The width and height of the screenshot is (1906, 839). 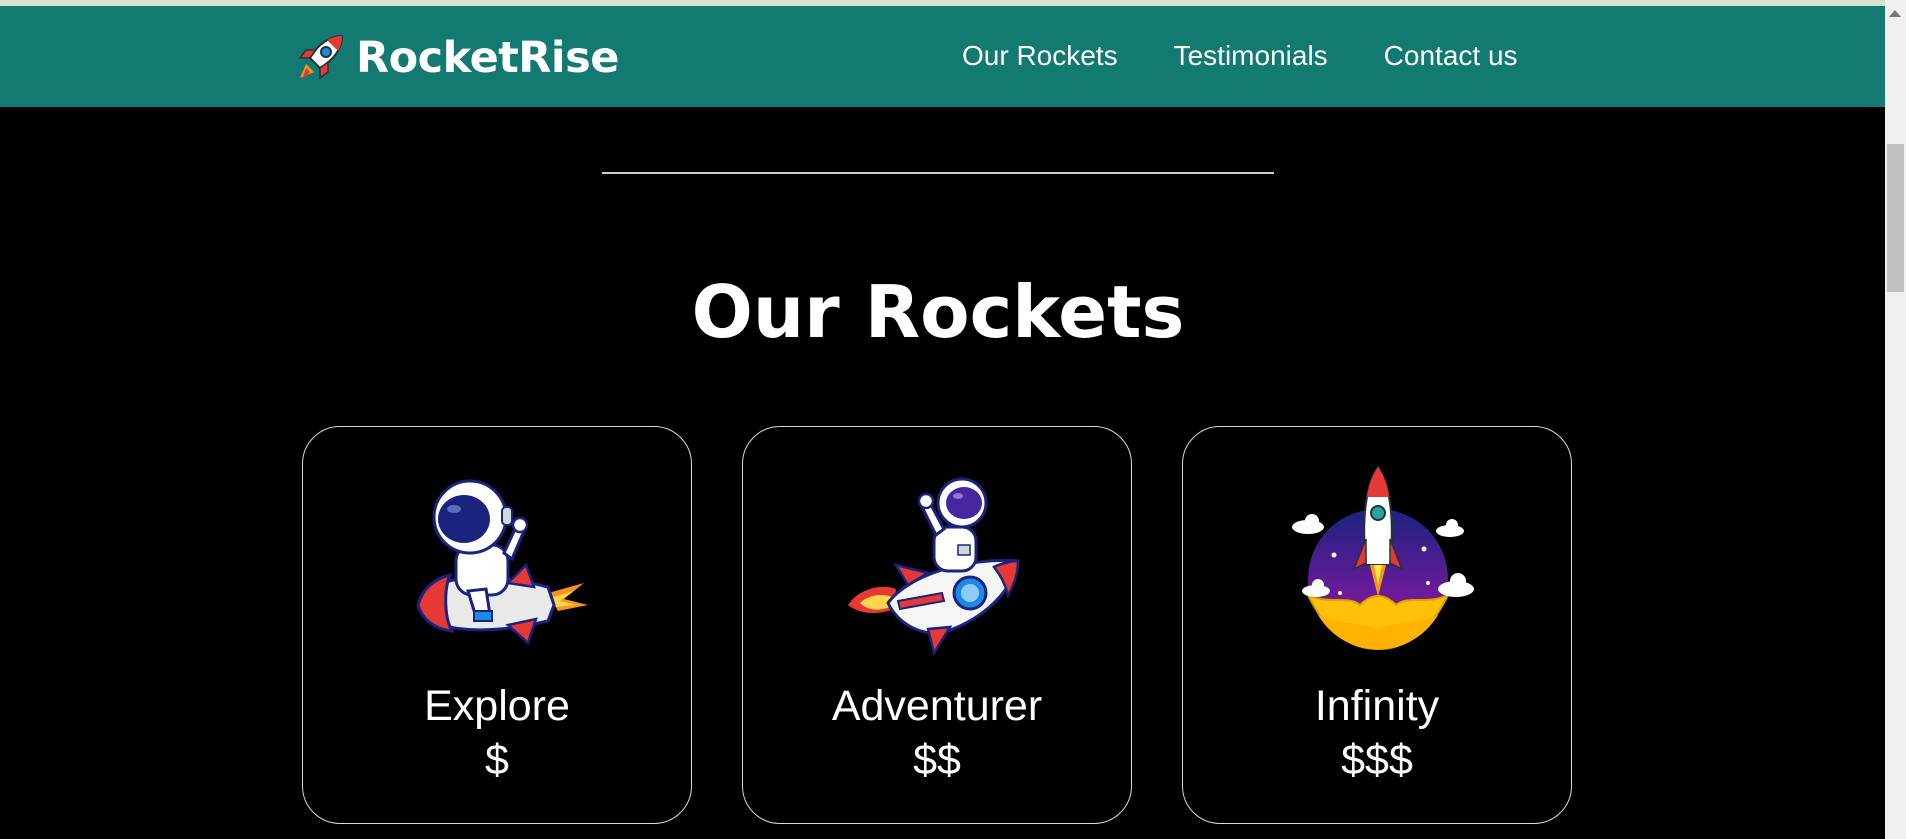 What do you see at coordinates (1895, 218) in the screenshot?
I see `scrollbar-thumb` at bounding box center [1895, 218].